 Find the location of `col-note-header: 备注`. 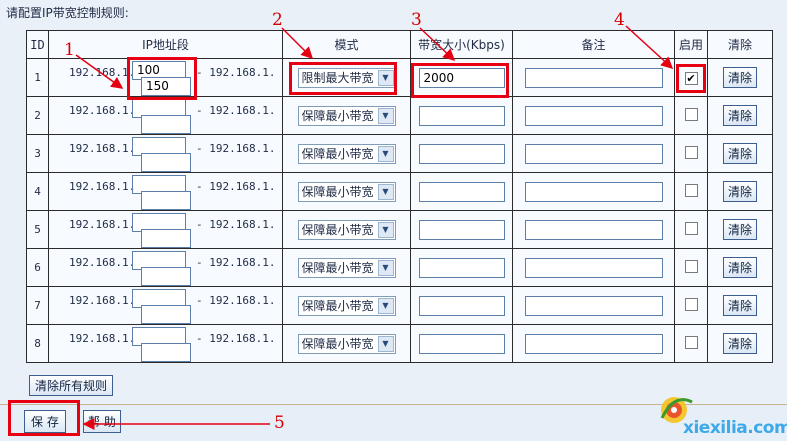

col-note-header: 备注 is located at coordinates (593, 44).